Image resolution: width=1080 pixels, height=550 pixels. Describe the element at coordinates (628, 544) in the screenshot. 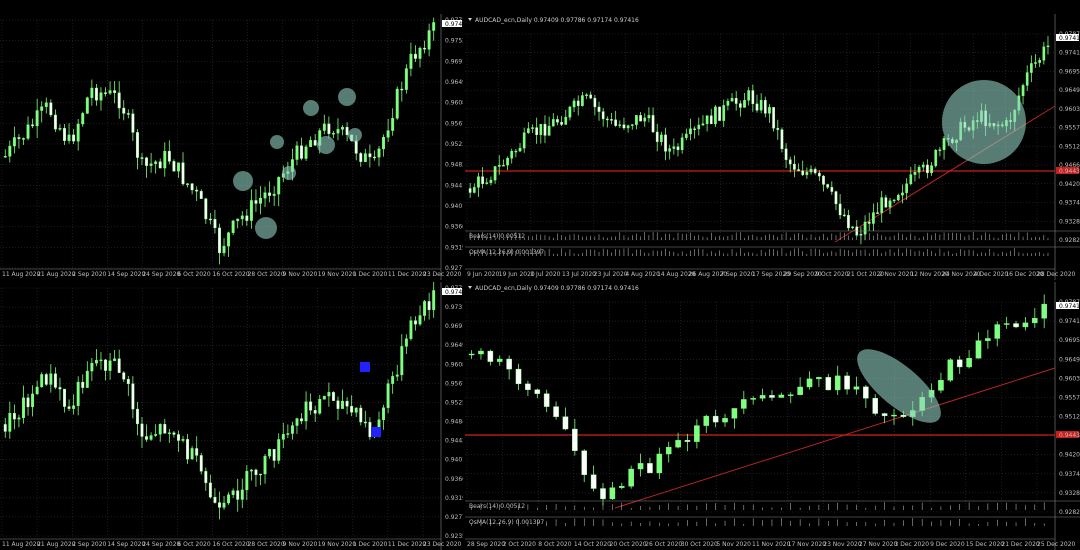

I see `date-tick-label: 20 Oct 2020` at that location.